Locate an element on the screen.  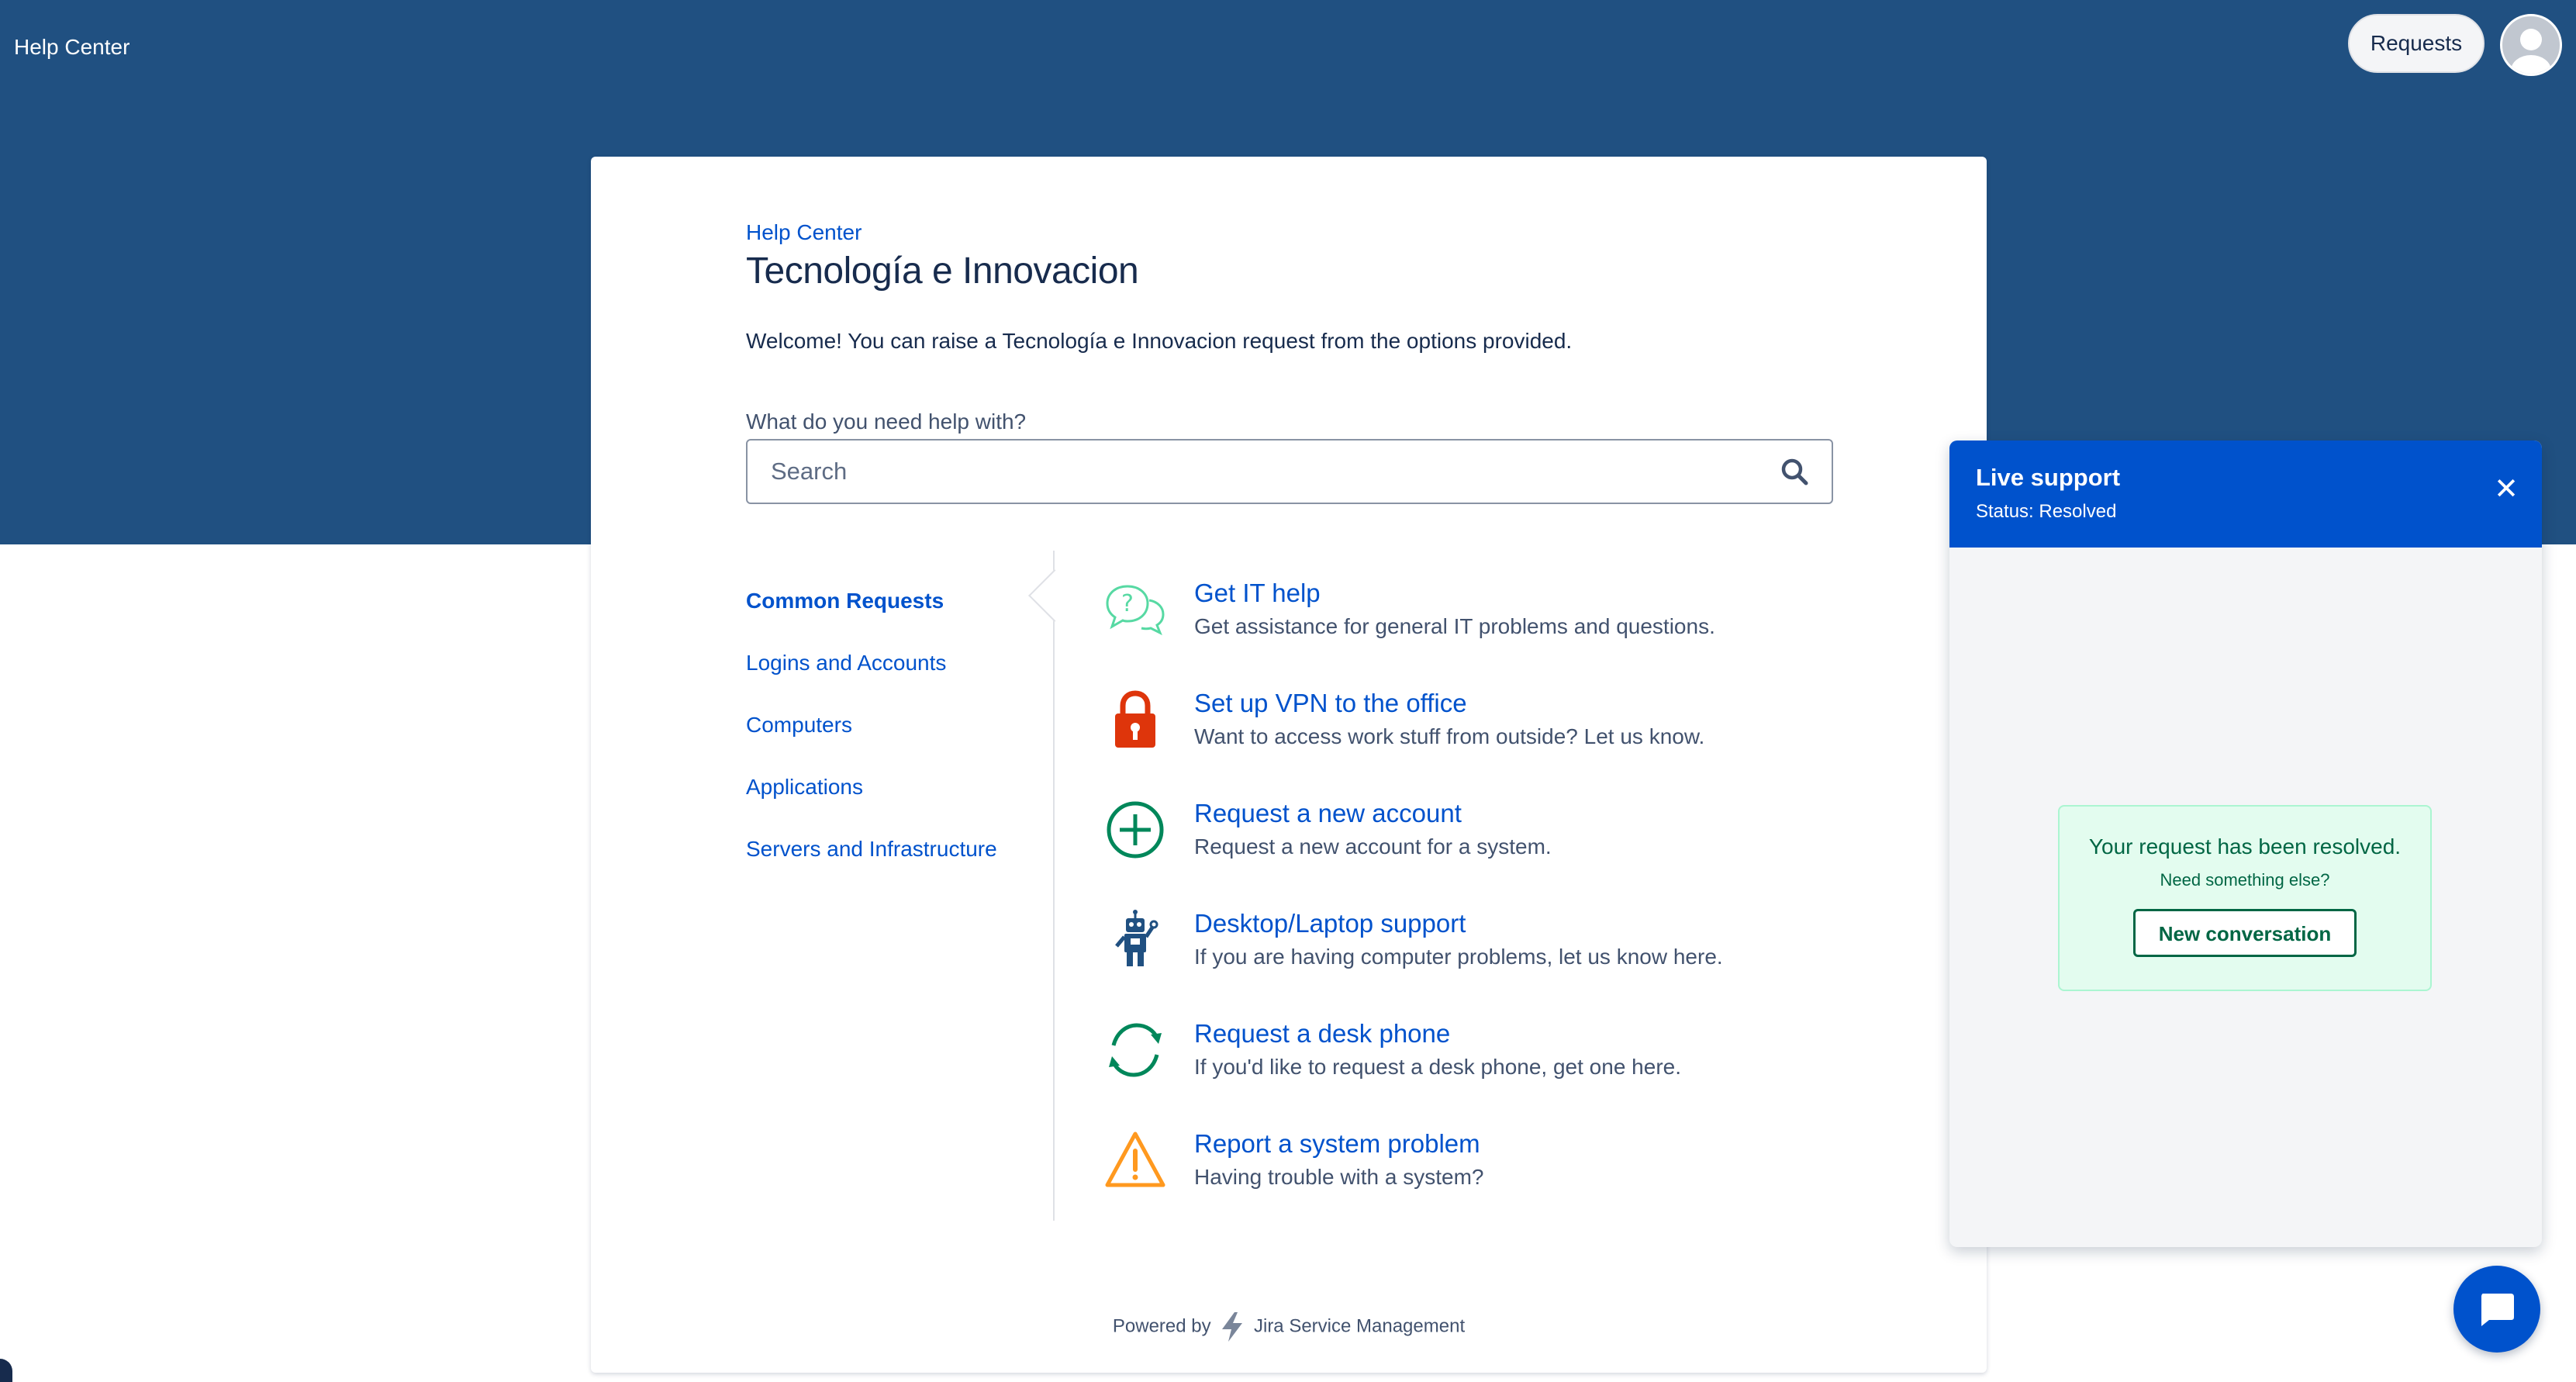
category-common-requests: Common Requests is located at coordinates (901, 619).